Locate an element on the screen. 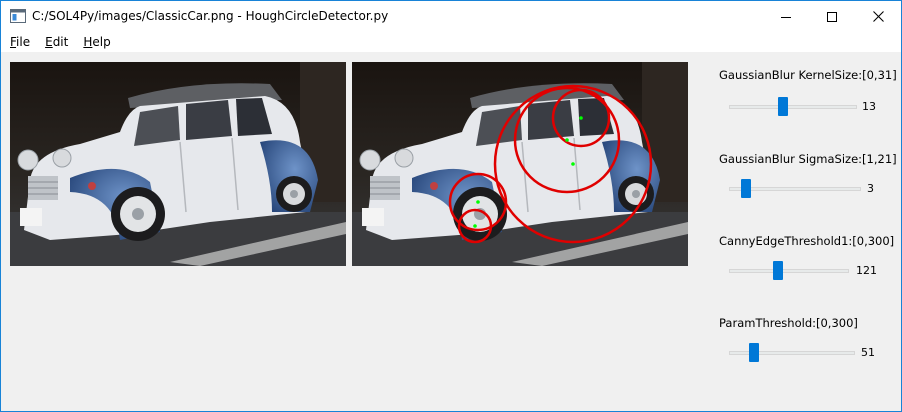  minimize-icon is located at coordinates (786, 17).